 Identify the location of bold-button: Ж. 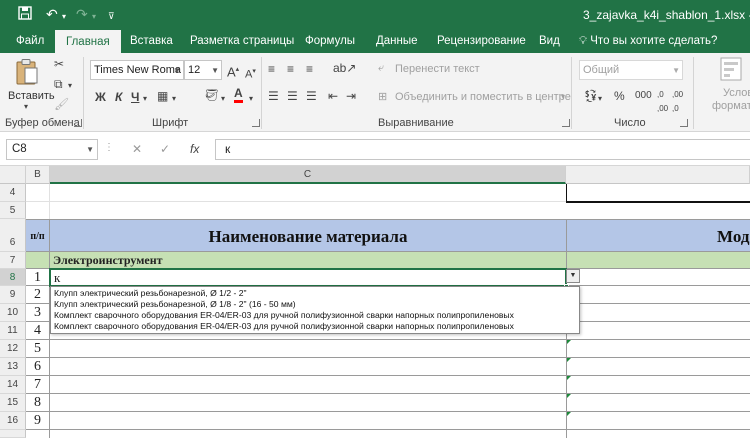
(100, 97).